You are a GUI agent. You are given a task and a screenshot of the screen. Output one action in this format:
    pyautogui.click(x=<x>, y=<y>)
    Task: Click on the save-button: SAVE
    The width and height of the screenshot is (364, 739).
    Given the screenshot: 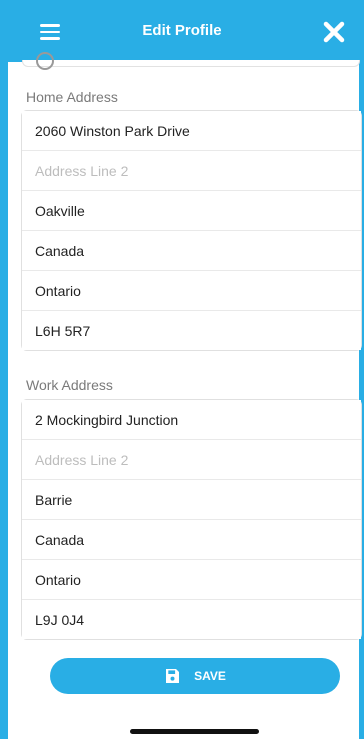 What is the action you would take?
    pyautogui.click(x=195, y=676)
    